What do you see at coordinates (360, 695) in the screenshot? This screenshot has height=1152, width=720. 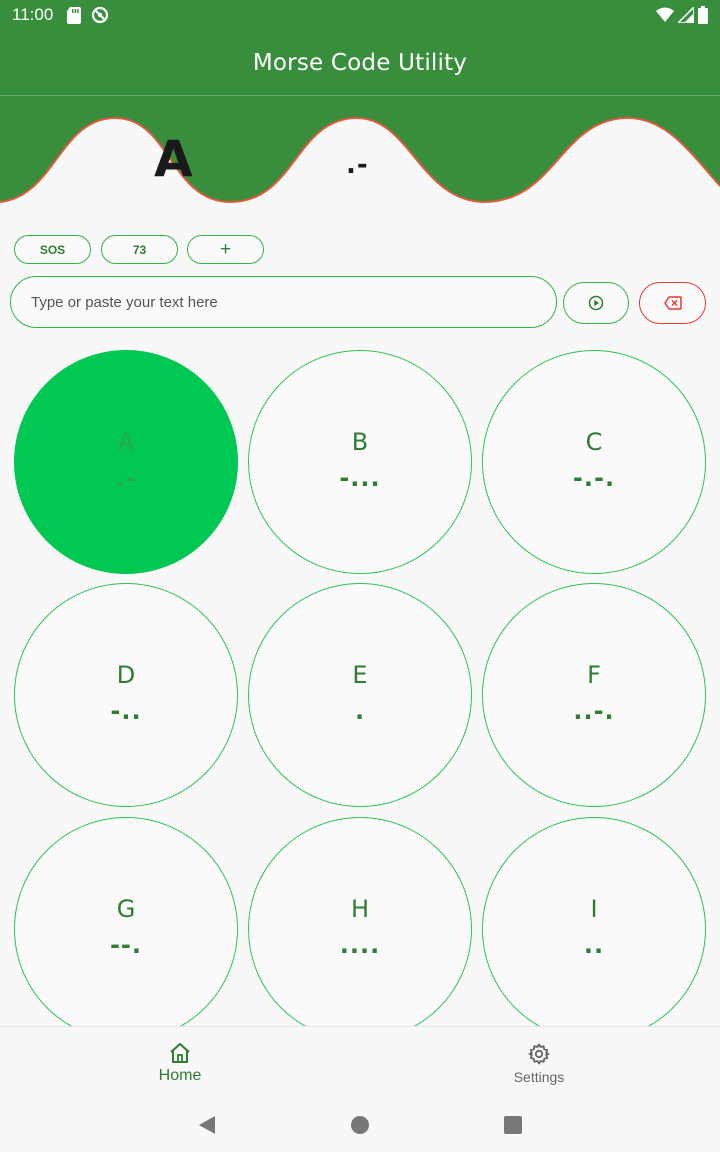 I see `letter-cell-e: E .` at bounding box center [360, 695].